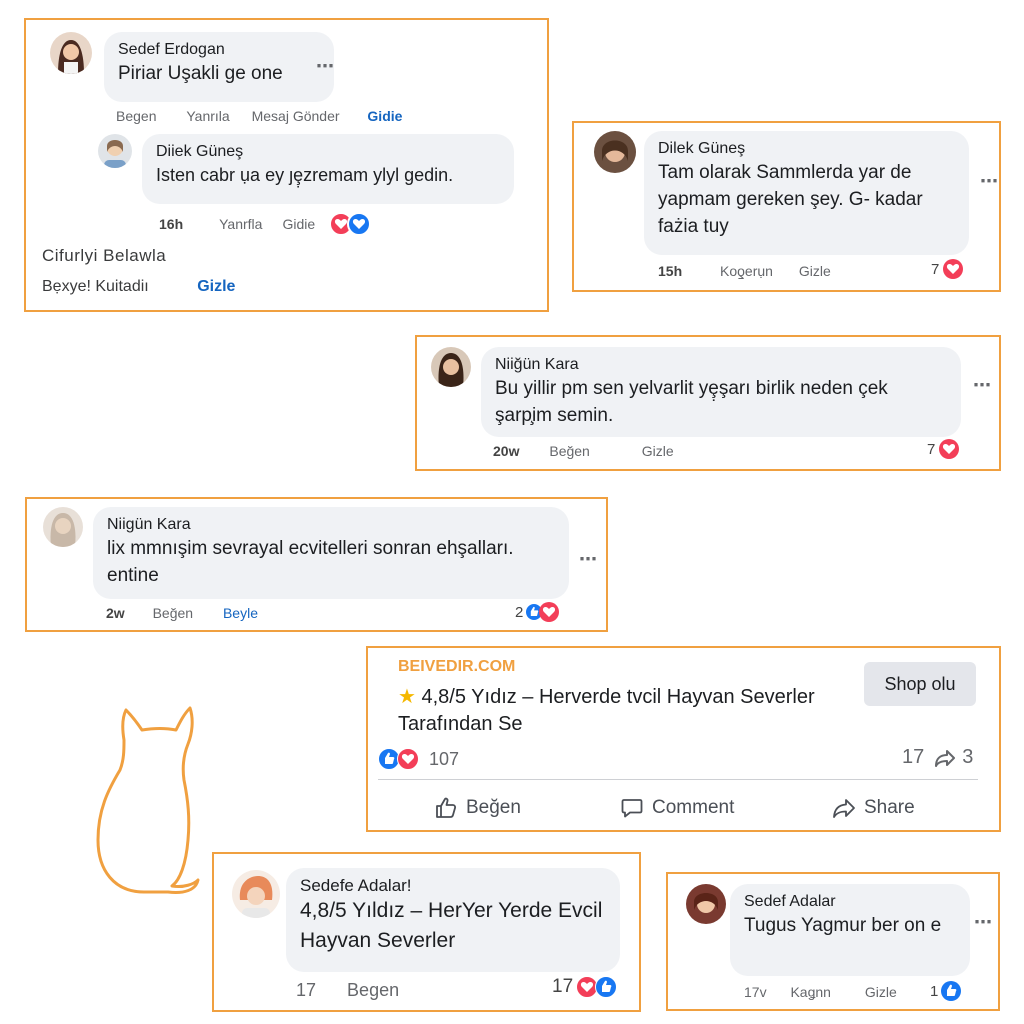  Describe the element at coordinates (446, 807) in the screenshot. I see `thumbs-up-icon` at that location.